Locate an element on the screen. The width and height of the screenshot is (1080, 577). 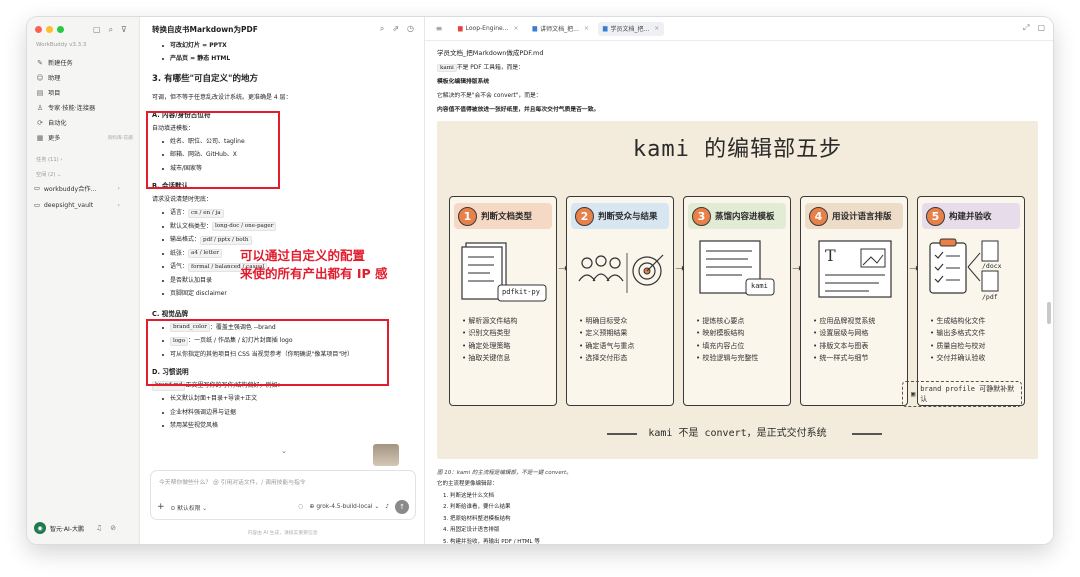
list-item: 可改幻灯片 = PPTX is located at coordinates (283, 46).